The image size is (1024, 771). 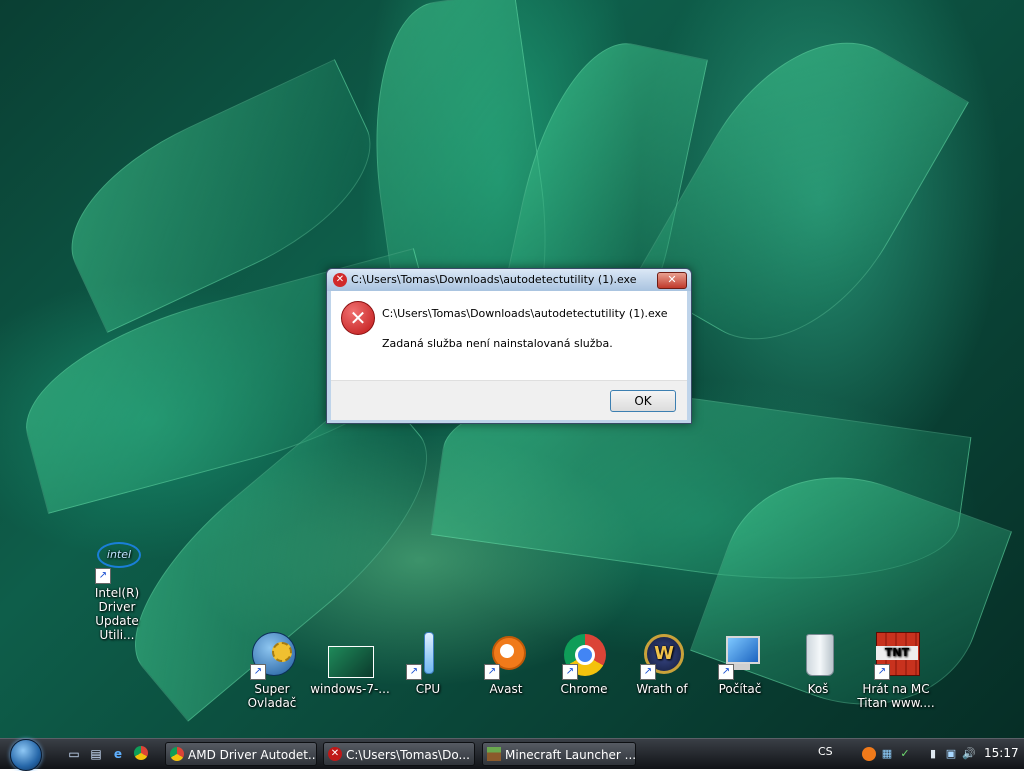 What do you see at coordinates (584, 689) in the screenshot?
I see `desktop-icon-label: Chrome` at bounding box center [584, 689].